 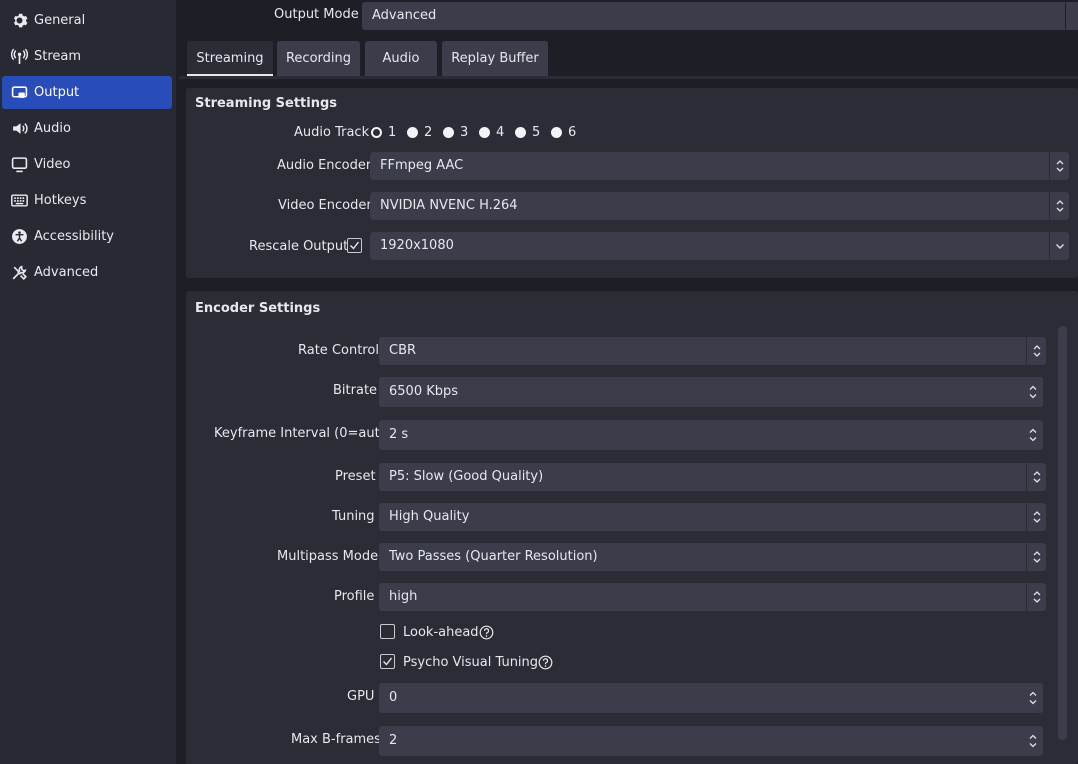 I want to click on sidebar-label-accessibility: Accessibility, so click(x=74, y=236).